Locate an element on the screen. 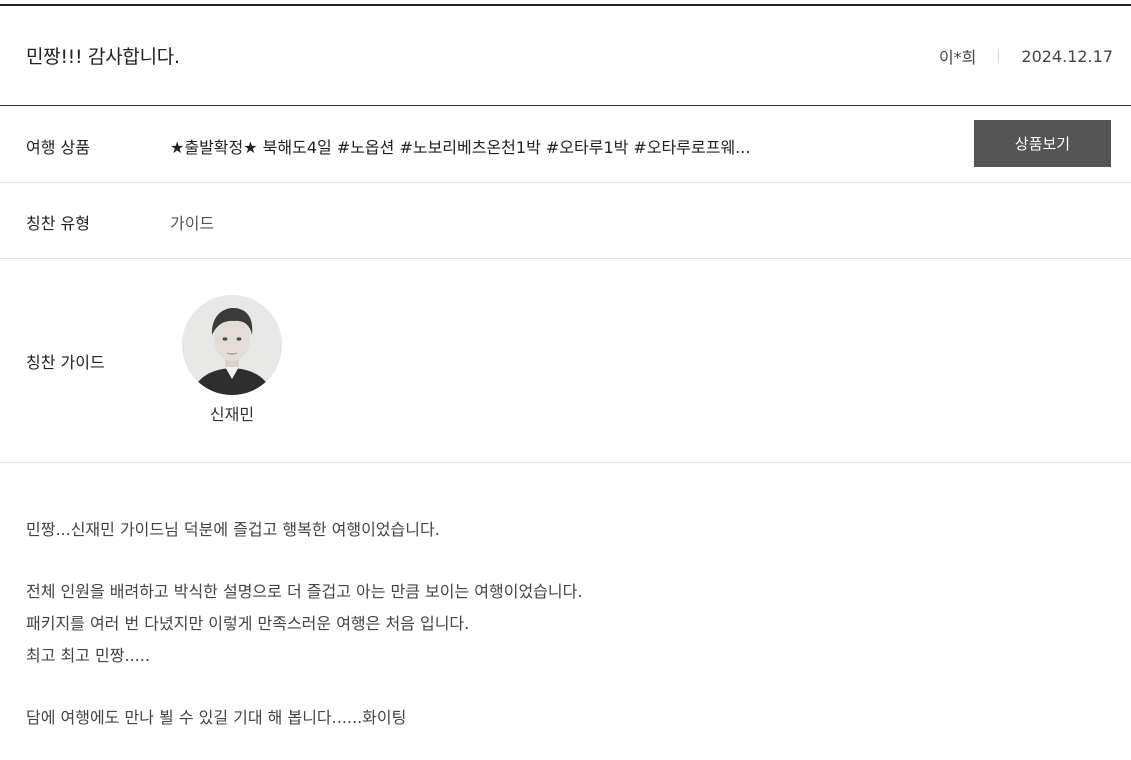 This screenshot has width=1131, height=760. meta-divider is located at coordinates (999, 56).